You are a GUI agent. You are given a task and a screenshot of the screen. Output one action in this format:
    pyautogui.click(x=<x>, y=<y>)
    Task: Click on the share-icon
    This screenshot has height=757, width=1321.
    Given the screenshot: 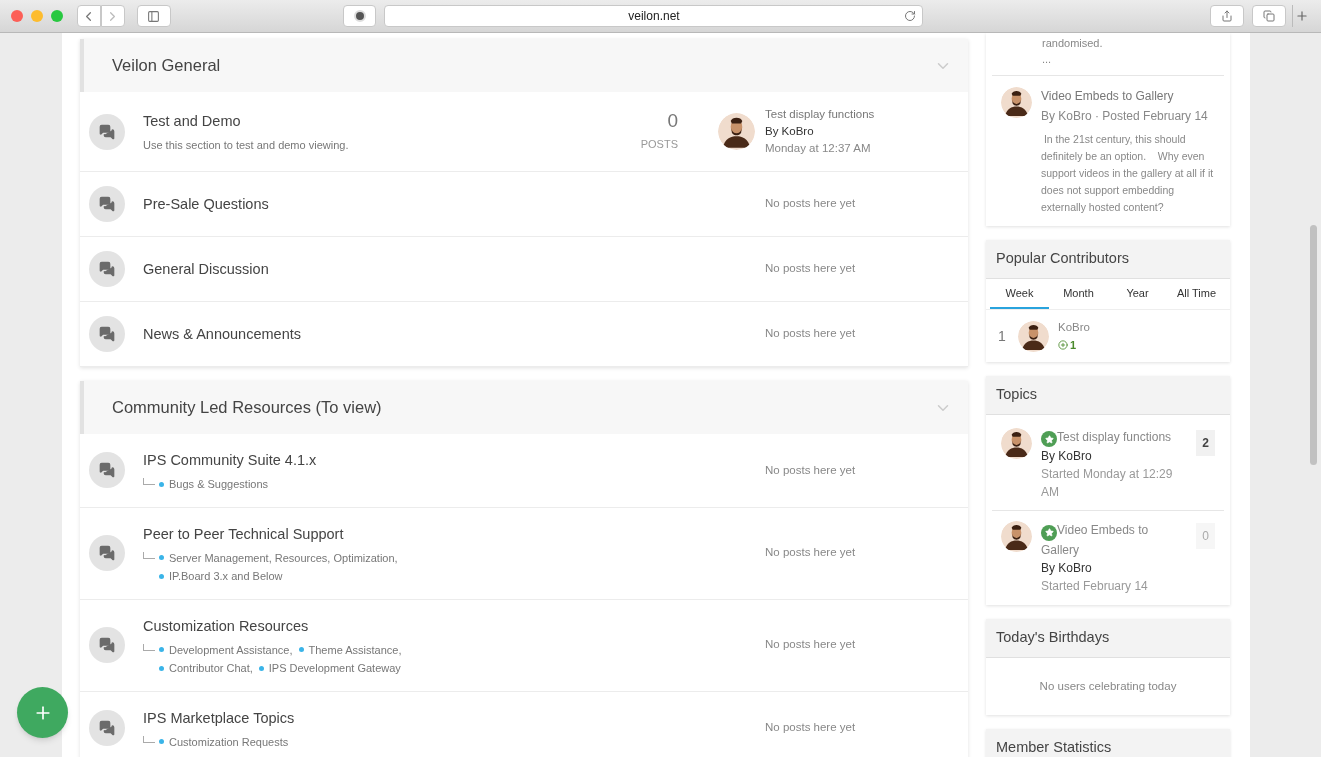 What is the action you would take?
    pyautogui.click(x=1227, y=16)
    